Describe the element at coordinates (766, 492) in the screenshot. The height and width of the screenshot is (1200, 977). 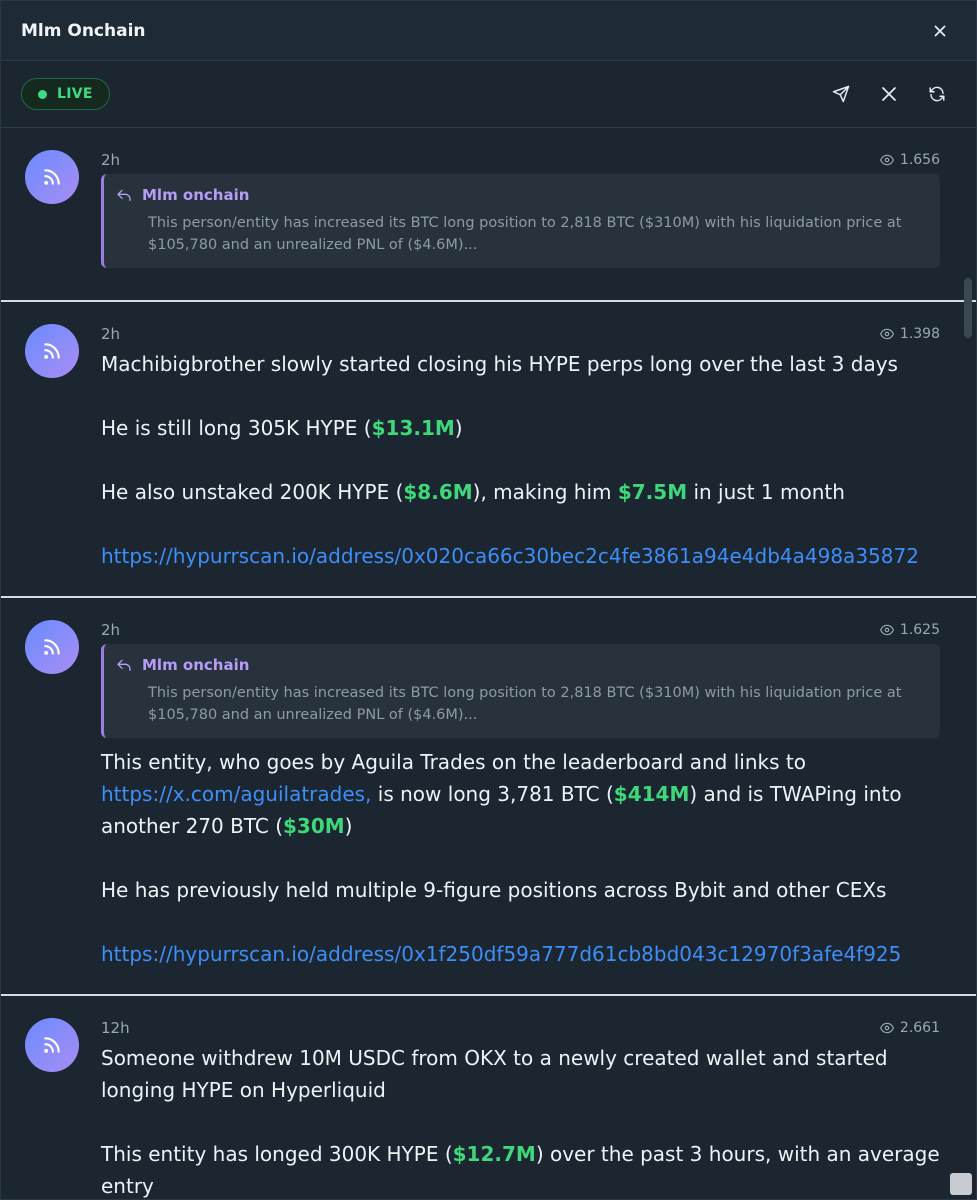
I see `text-span: in just 1 month` at that location.